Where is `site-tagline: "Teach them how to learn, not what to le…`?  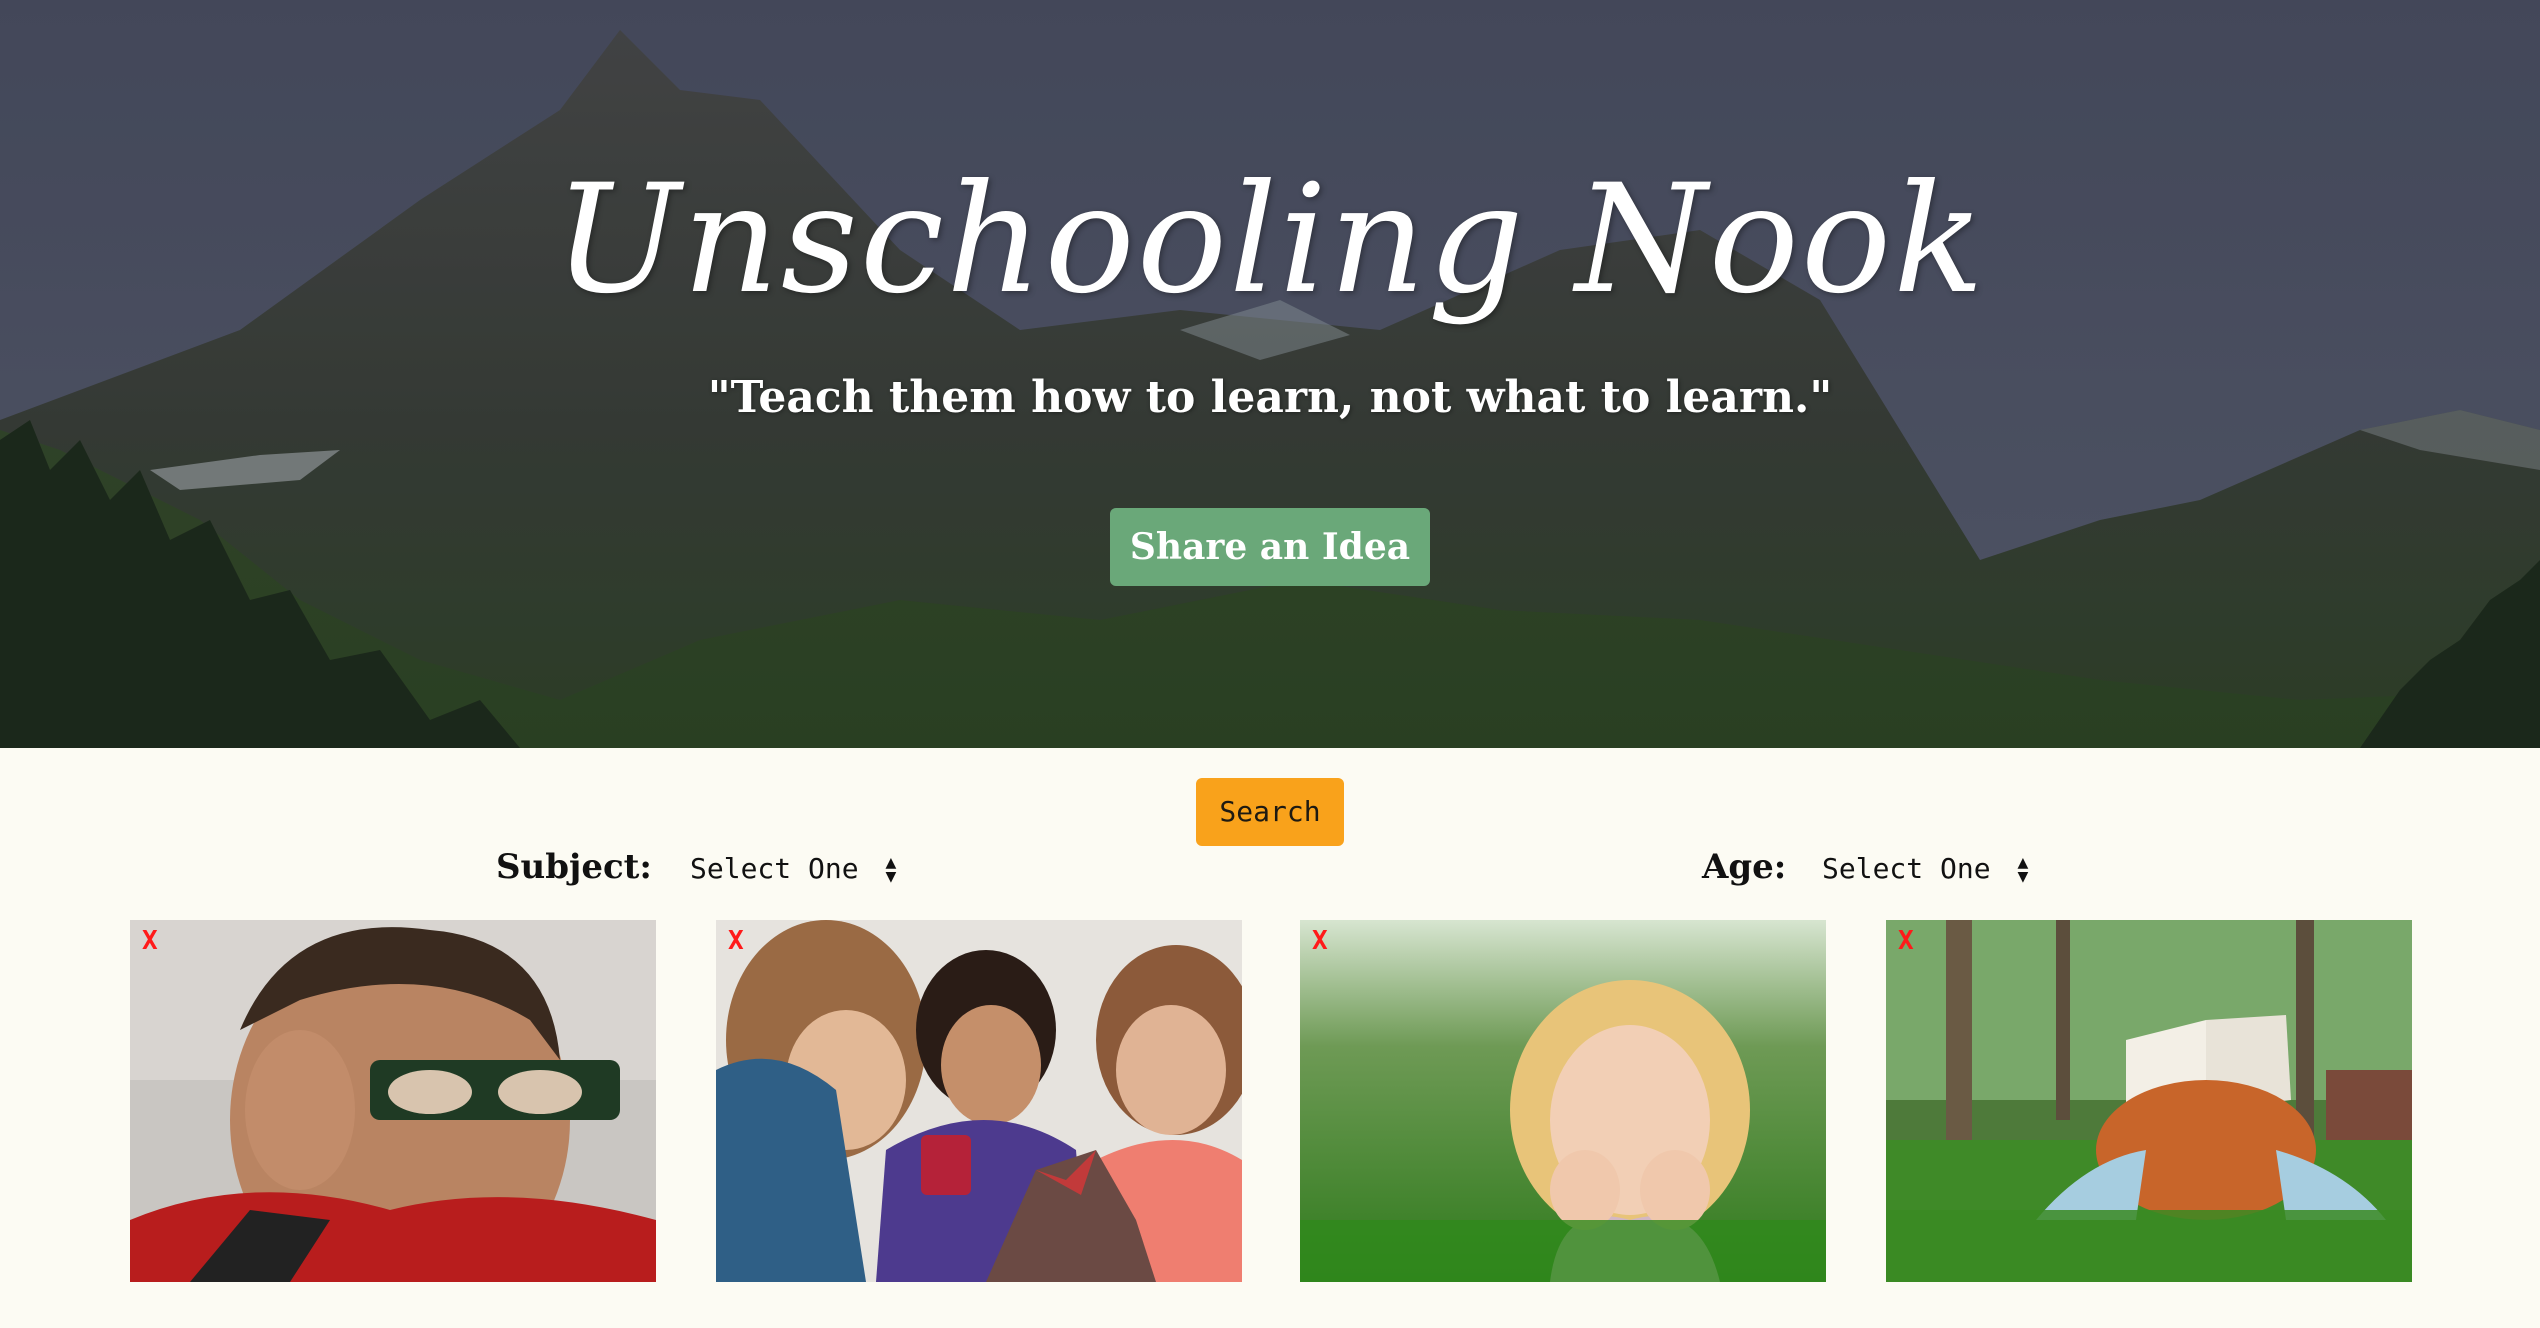
site-tagline: "Teach them how to learn, not what to le… is located at coordinates (1270, 397).